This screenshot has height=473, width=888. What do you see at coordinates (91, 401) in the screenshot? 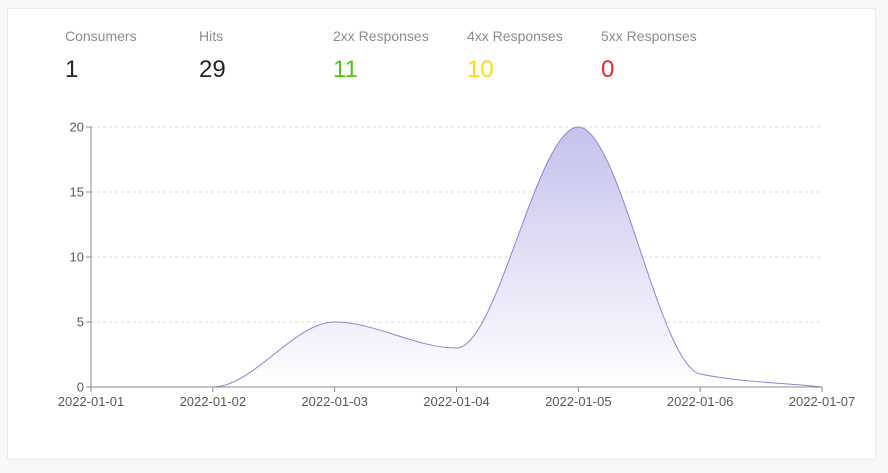
I see `x-tick-label: 2022-01-01` at bounding box center [91, 401].